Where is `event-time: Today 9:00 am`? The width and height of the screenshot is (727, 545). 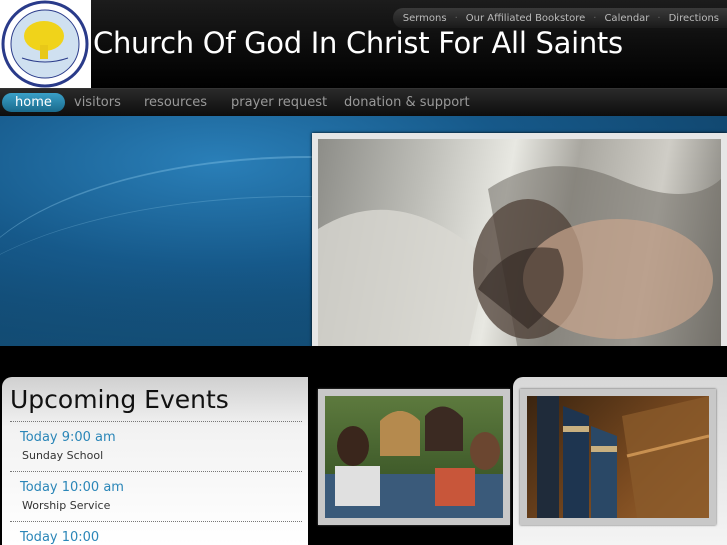
event-time: Today 9:00 am is located at coordinates (68, 437).